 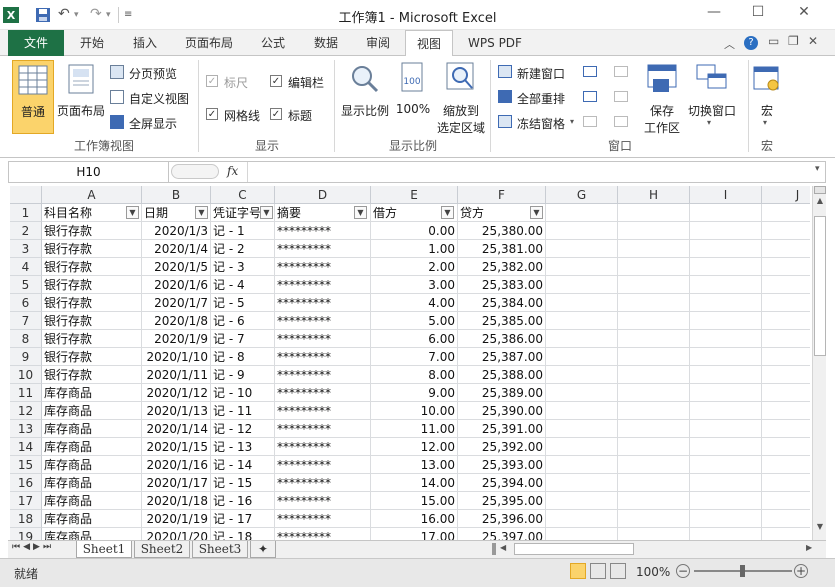 I want to click on select-all-corner, so click(x=26, y=195).